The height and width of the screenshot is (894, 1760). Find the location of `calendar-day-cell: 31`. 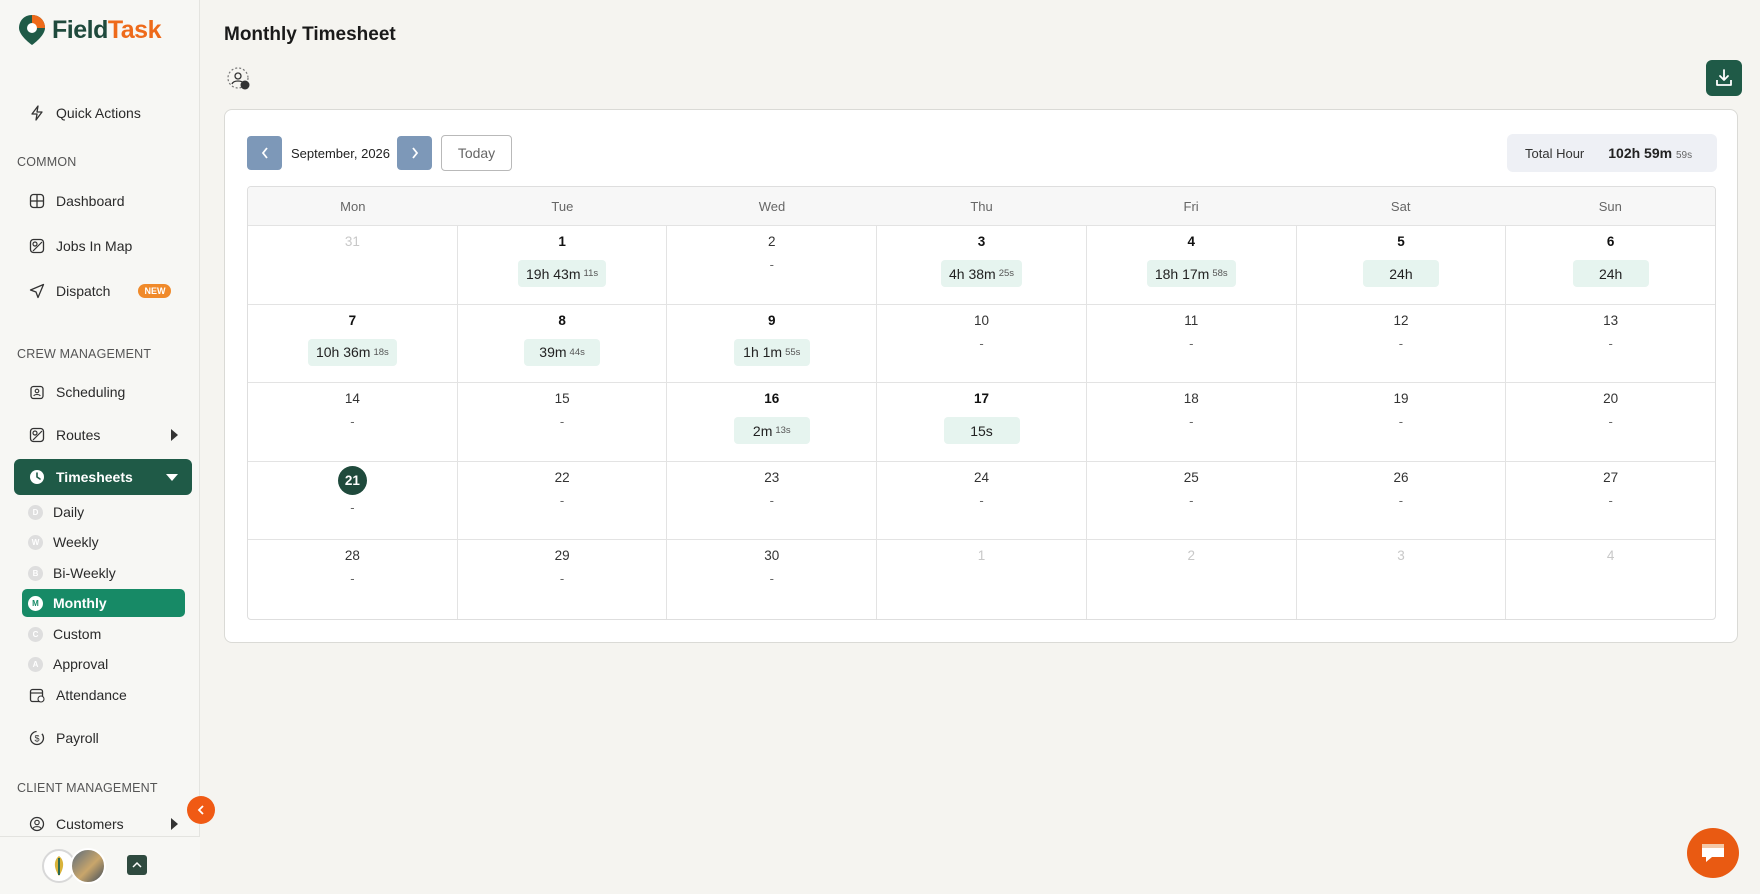

calendar-day-cell: 31 is located at coordinates (353, 265).